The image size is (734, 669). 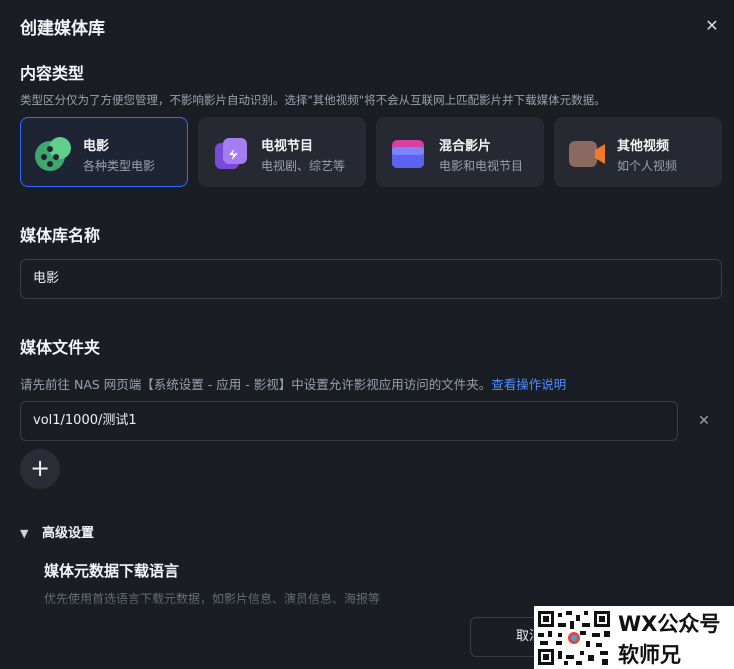 I want to click on film-reel-icon, so click(x=53, y=154).